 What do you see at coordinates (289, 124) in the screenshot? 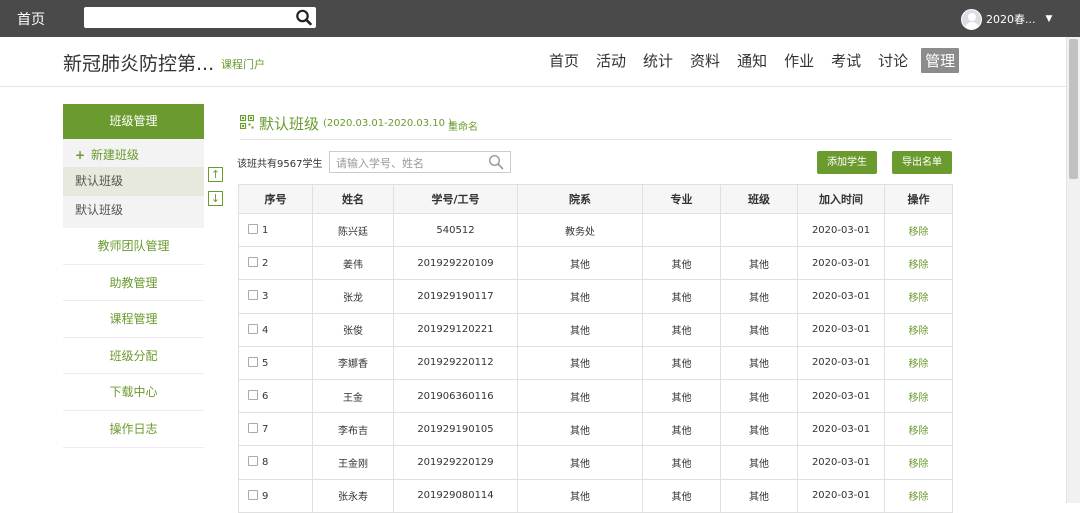
I see `class-name: 默认班级` at bounding box center [289, 124].